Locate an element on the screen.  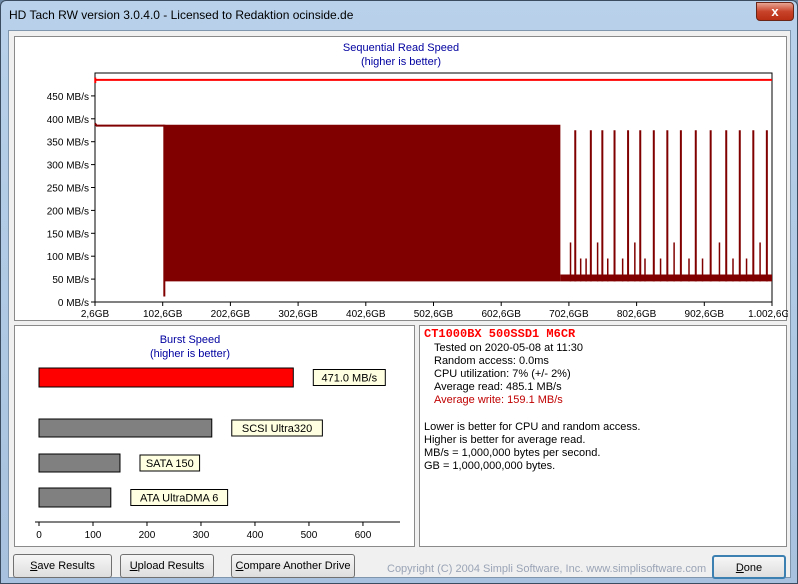
average-write: Average write: 159.1 MB/s is located at coordinates (498, 400).